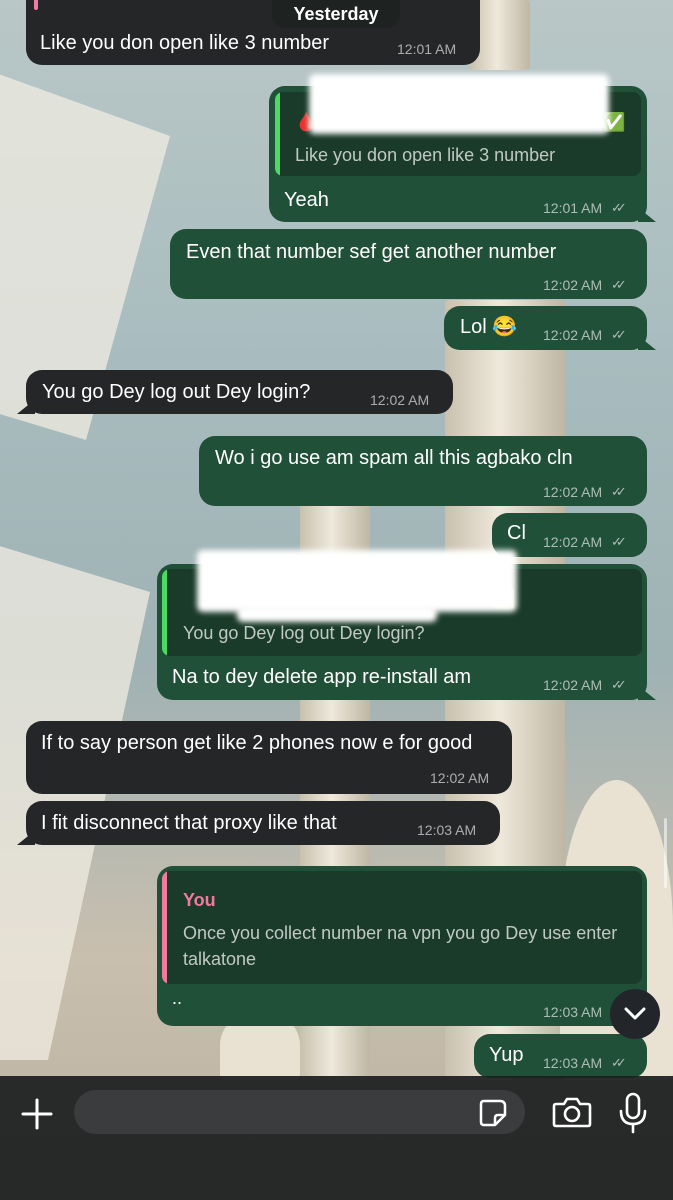 Image resolution: width=673 pixels, height=1200 pixels. Describe the element at coordinates (199, 900) in the screenshot. I see `reply-sender: You` at that location.